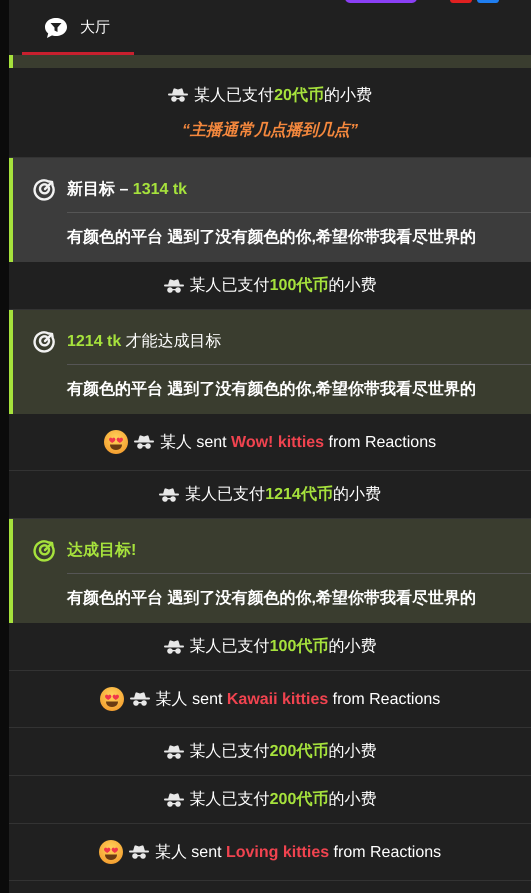 The height and width of the screenshot is (893, 531). Describe the element at coordinates (298, 700) in the screenshot. I see `reaction-message: 某人 sent Kawaii kitties from Reactions` at that location.